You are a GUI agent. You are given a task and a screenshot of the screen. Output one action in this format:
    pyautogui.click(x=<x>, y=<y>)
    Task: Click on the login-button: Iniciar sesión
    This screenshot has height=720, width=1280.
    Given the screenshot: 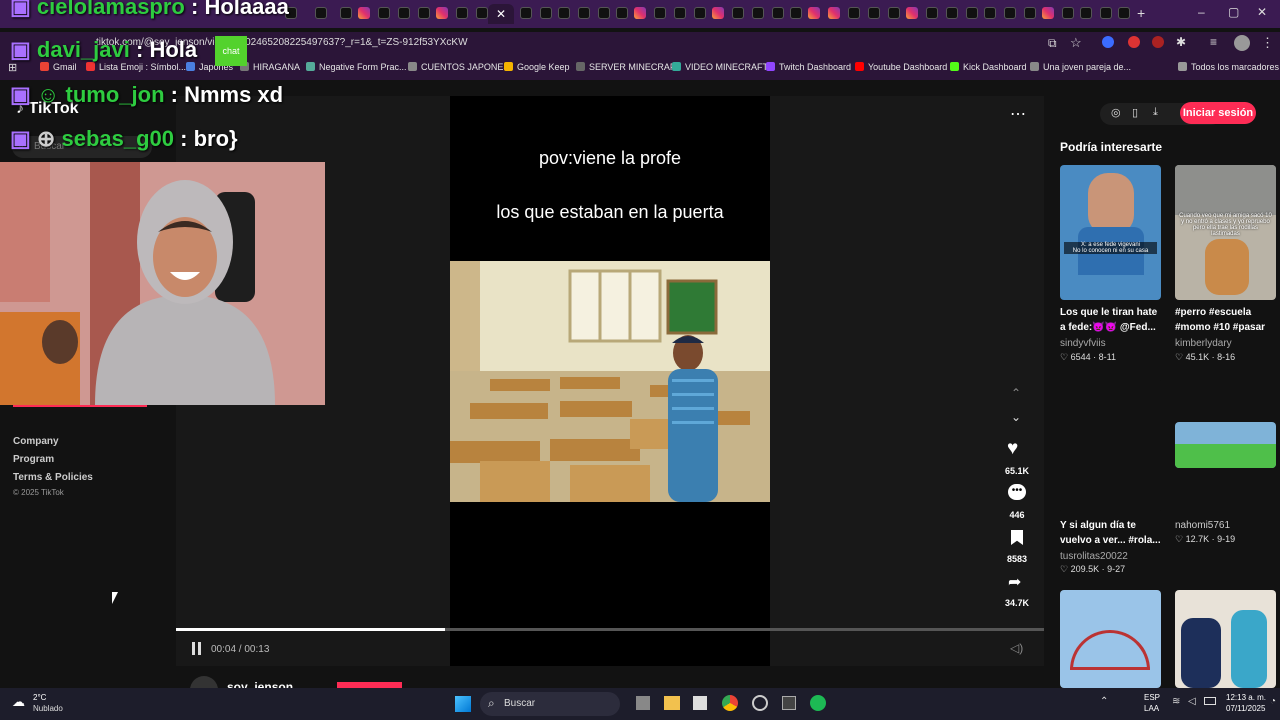 What is the action you would take?
    pyautogui.click(x=1218, y=113)
    